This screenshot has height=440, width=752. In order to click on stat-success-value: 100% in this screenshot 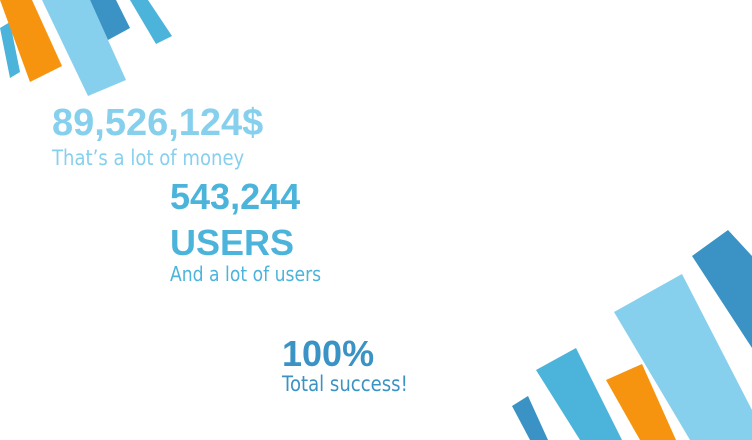, I will do `click(328, 353)`.